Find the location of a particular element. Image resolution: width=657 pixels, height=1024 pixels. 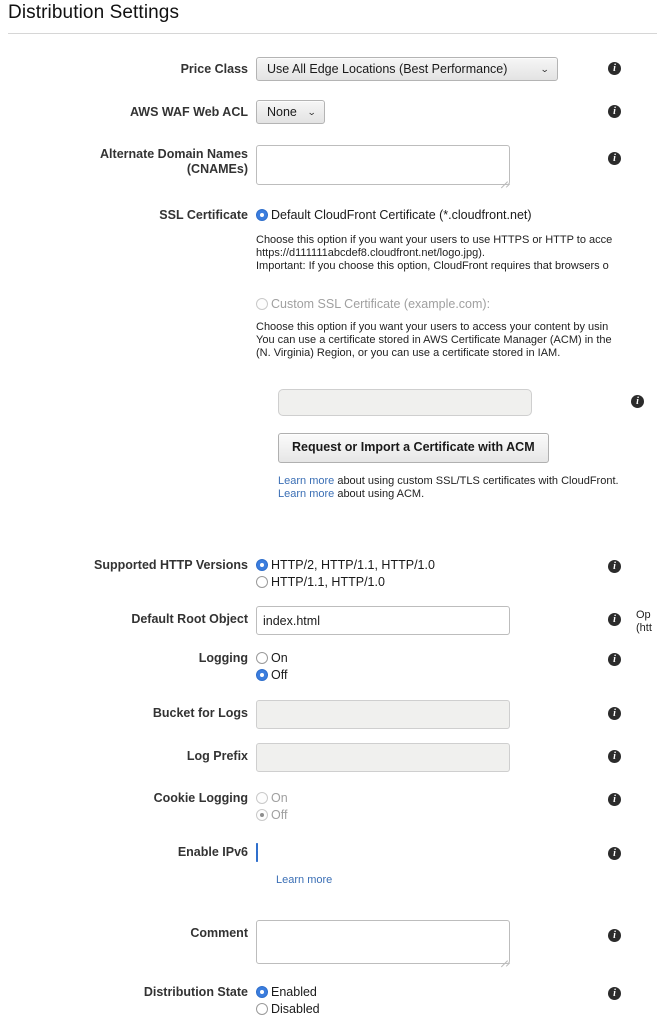

distribution-state-label-1: Disabled is located at coordinates (295, 1008).